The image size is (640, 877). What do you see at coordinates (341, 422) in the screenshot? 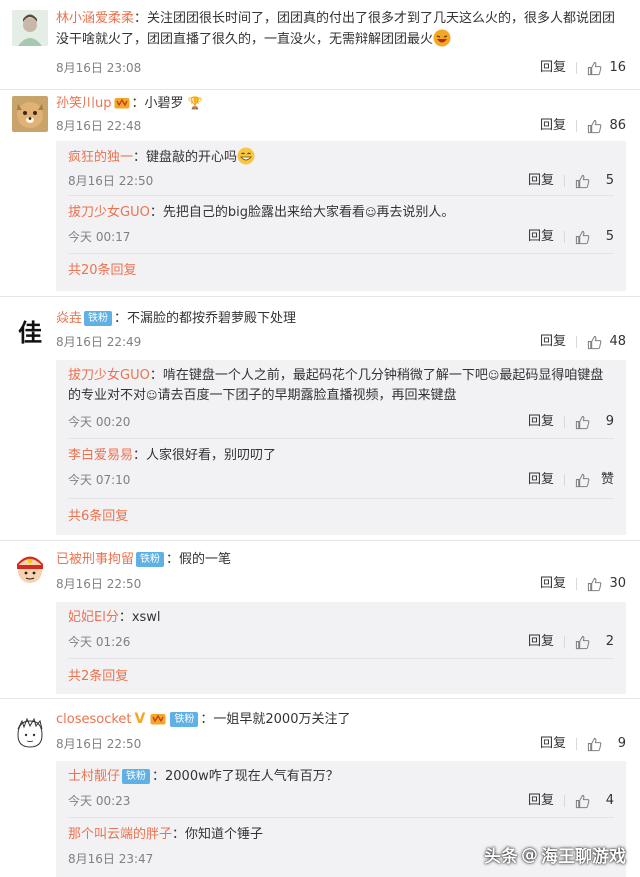
I see `reply-meta: 今天 00:20 回复 9` at bounding box center [341, 422].